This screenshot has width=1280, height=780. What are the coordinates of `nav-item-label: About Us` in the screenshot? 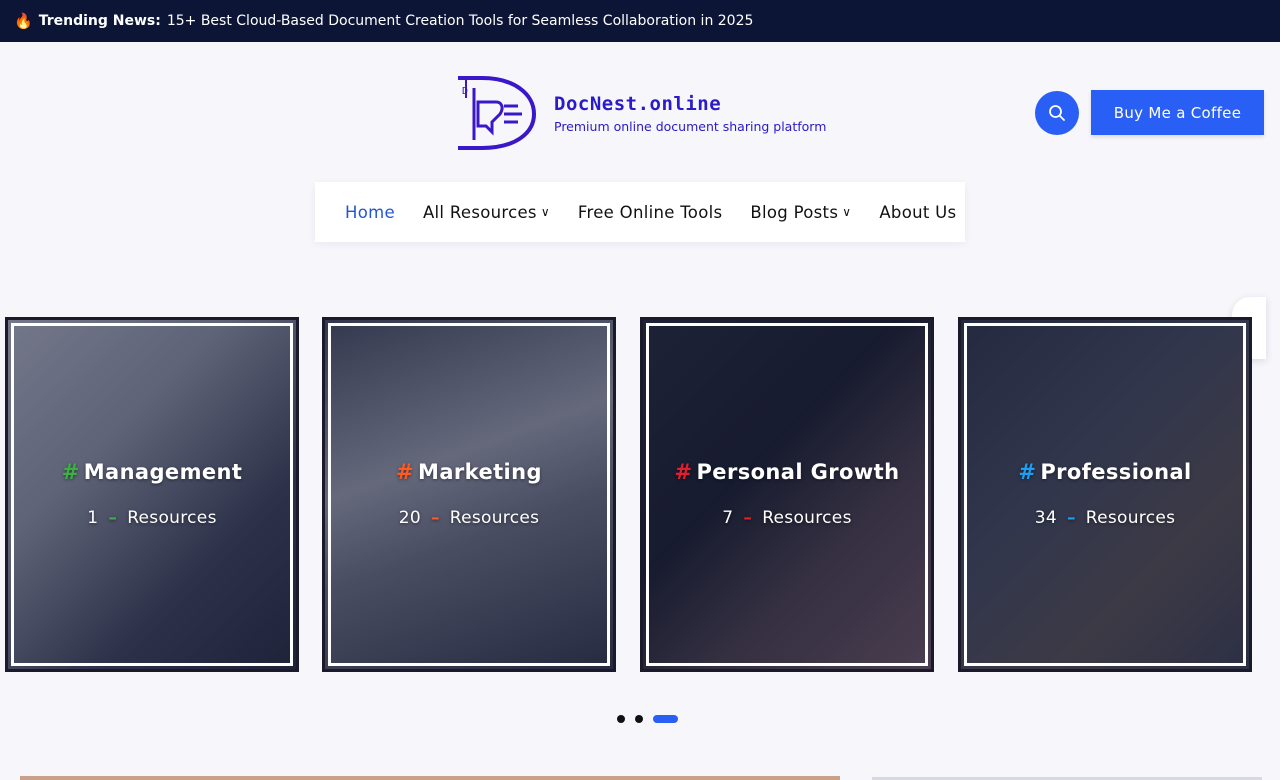 It's located at (918, 212).